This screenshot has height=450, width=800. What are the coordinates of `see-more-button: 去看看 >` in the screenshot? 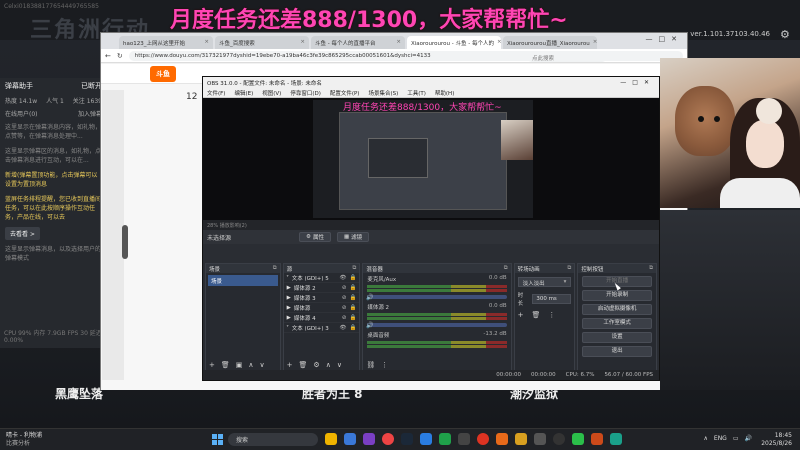 It's located at (22, 233).